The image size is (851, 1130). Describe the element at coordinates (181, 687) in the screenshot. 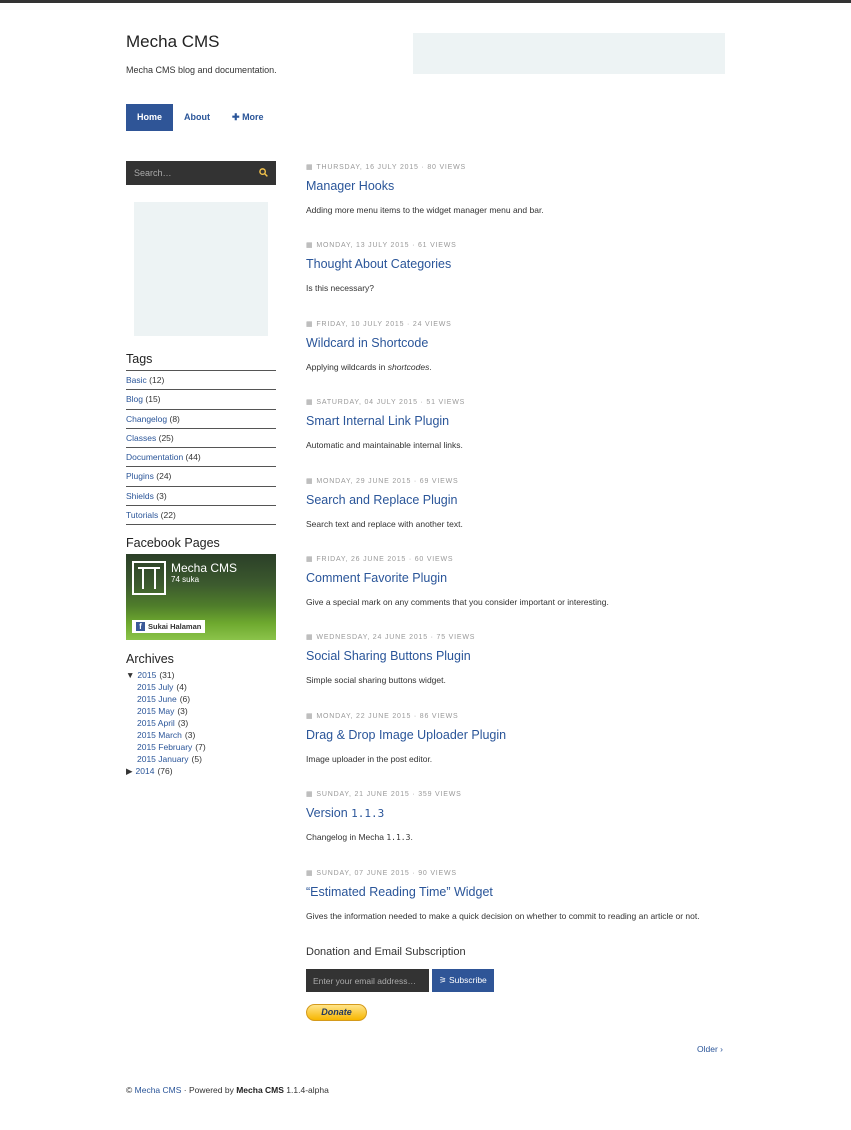

I see `archive-count: (4)` at that location.